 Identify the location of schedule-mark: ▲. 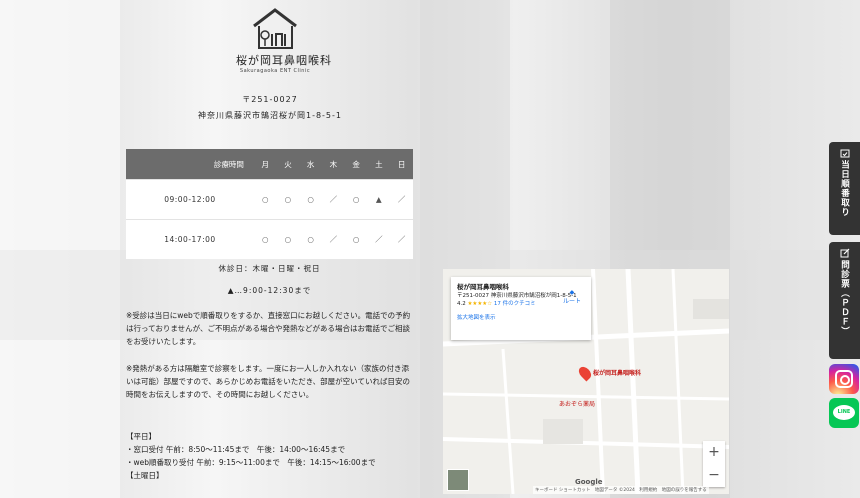
(379, 199).